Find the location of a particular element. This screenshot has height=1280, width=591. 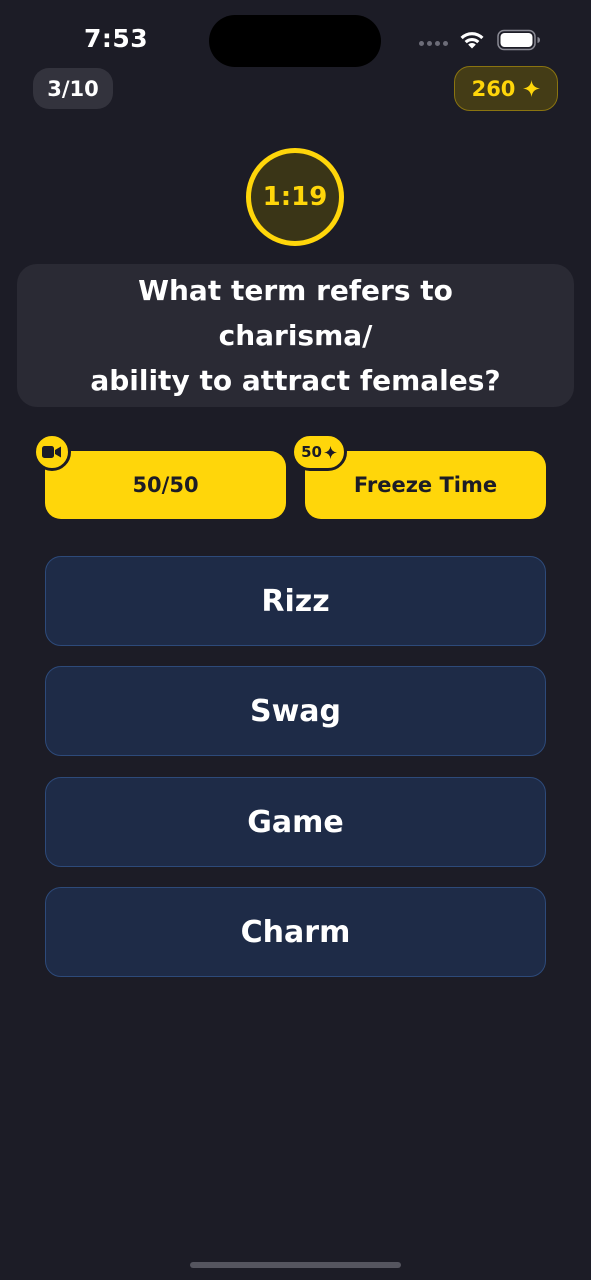

answer-option: Game is located at coordinates (295, 822).